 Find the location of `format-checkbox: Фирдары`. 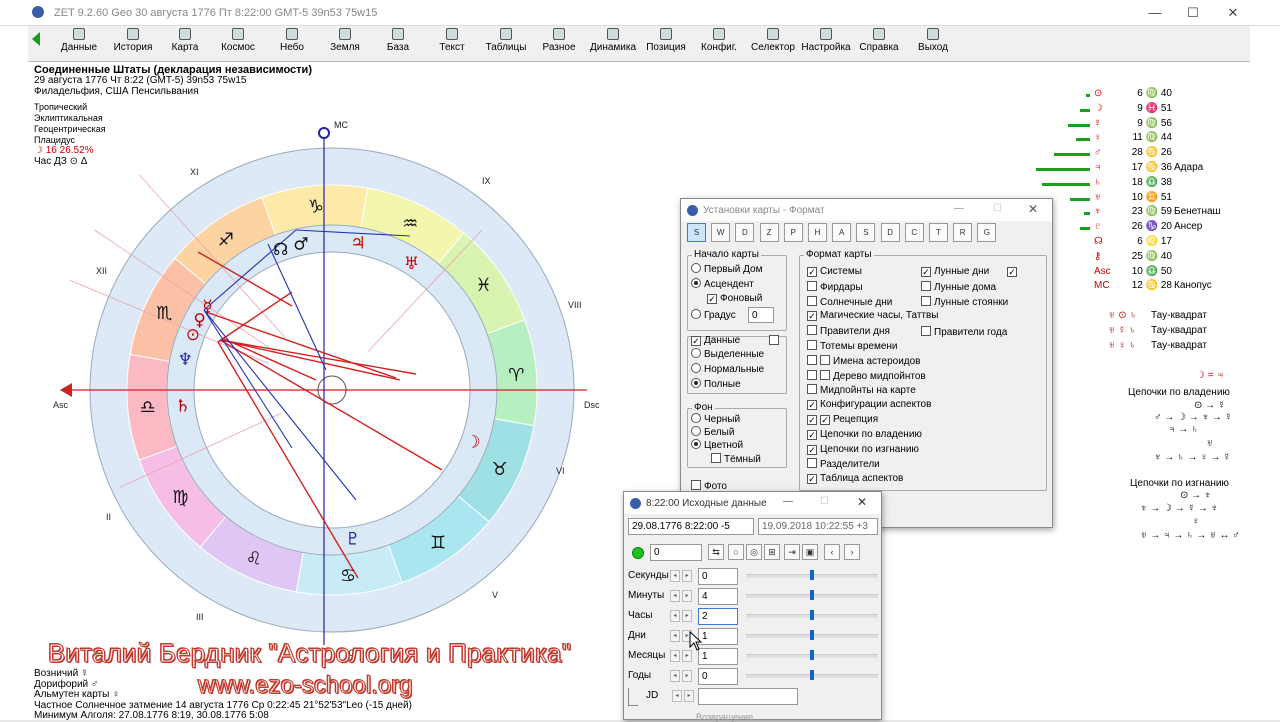

format-checkbox: Фирдары is located at coordinates (835, 287).